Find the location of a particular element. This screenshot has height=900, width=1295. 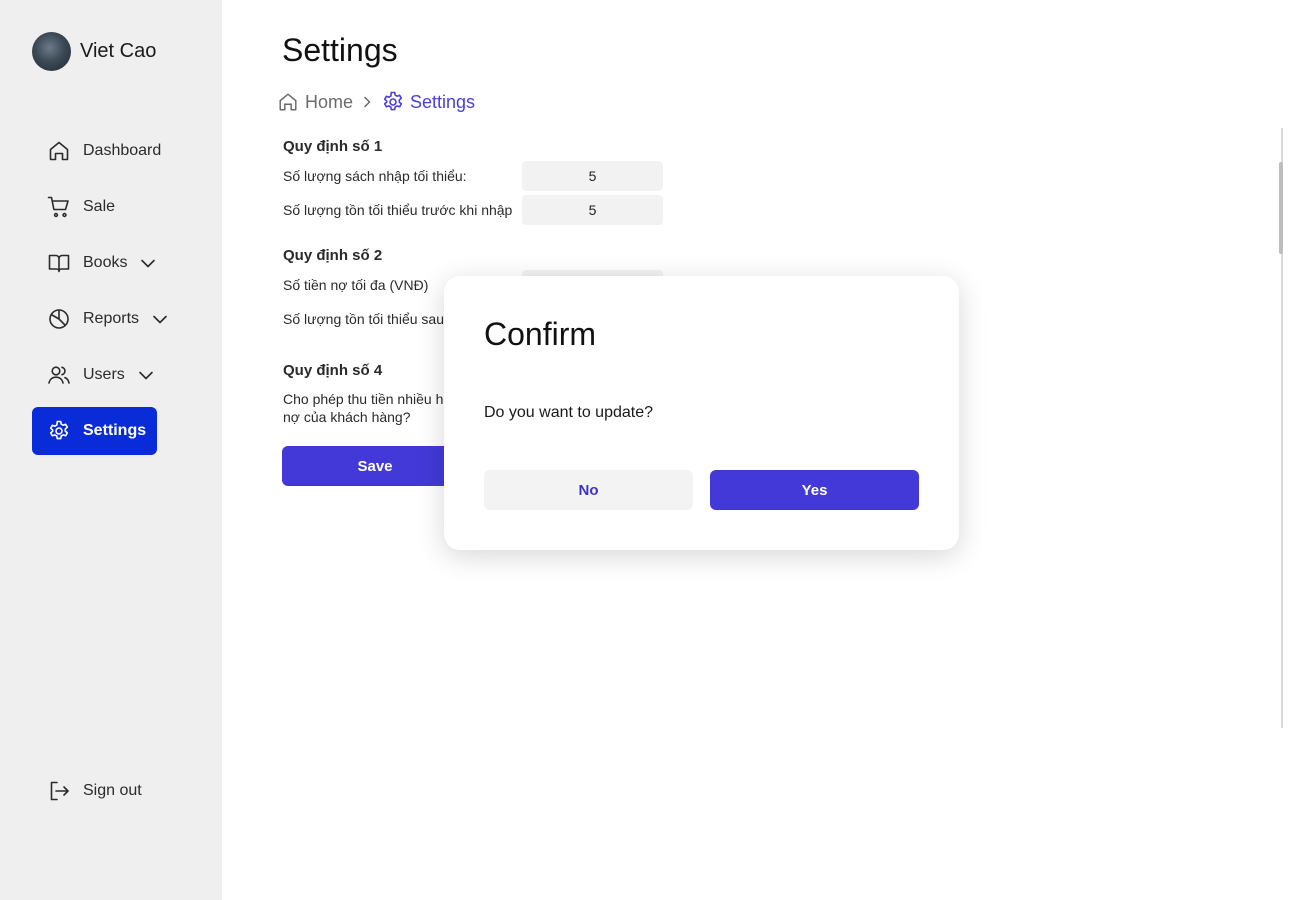

cart-icon is located at coordinates (59, 207).